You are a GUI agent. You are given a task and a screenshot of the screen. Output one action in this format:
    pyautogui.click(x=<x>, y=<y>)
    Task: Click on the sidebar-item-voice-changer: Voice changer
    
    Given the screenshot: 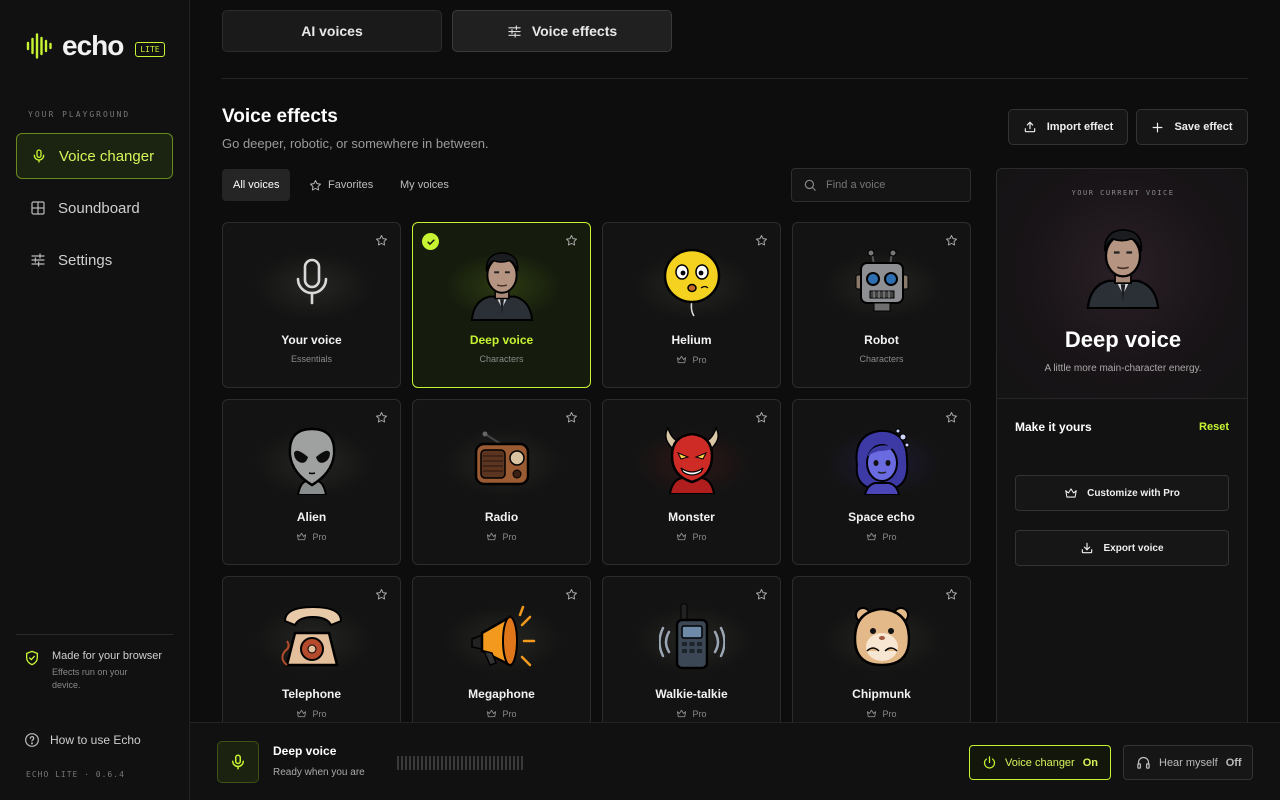 What is the action you would take?
    pyautogui.click(x=94, y=156)
    